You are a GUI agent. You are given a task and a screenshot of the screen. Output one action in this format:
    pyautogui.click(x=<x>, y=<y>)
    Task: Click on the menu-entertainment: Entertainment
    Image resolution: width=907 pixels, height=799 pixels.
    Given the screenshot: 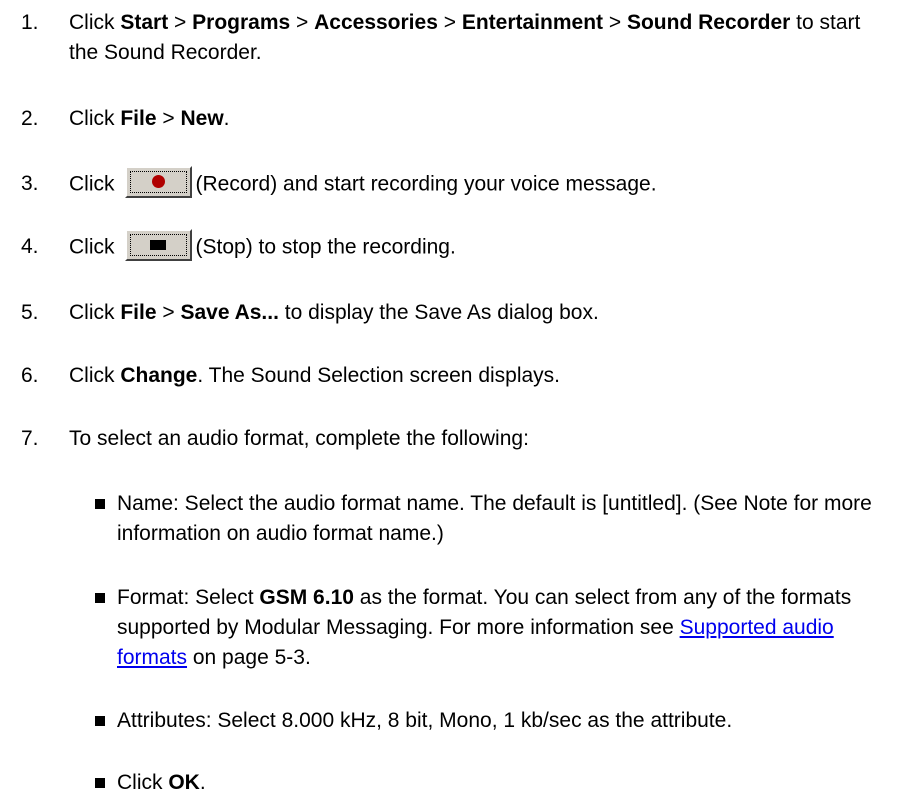 What is the action you would take?
    pyautogui.click(x=532, y=22)
    